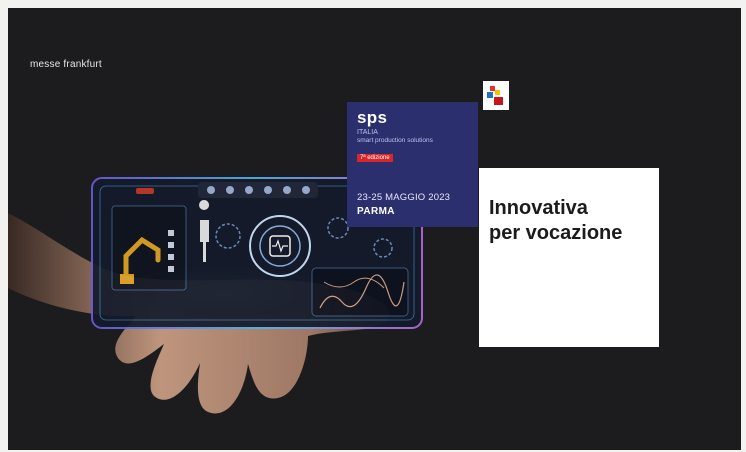  I want to click on event-country: ITALIA, so click(367, 132).